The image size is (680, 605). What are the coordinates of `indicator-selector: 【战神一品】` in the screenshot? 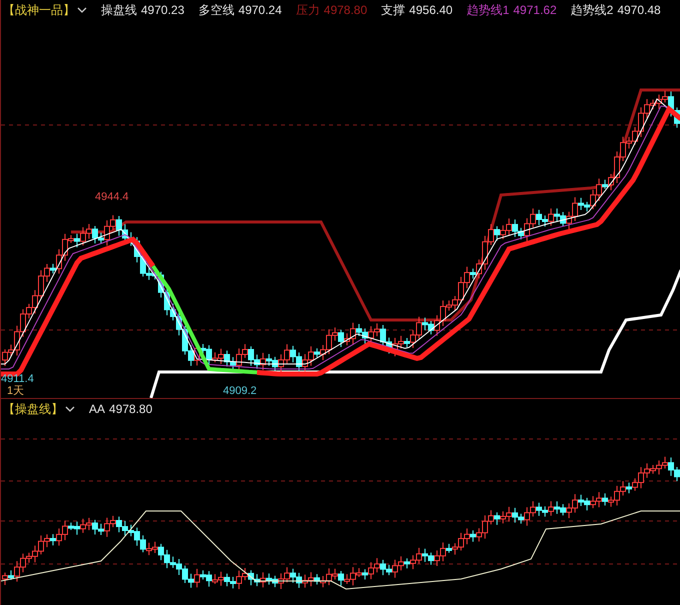 It's located at (45, 10).